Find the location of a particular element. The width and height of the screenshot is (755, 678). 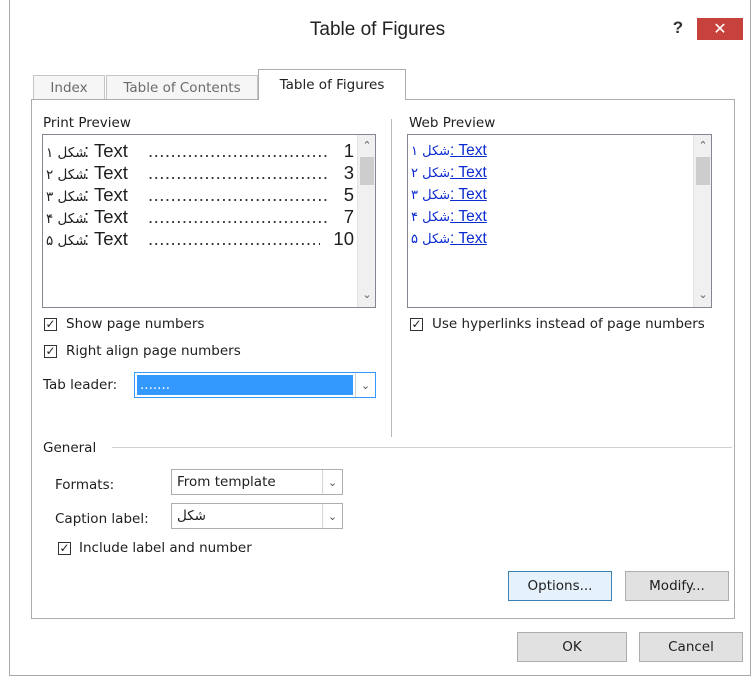

right-align-label: Right align page numbers is located at coordinates (153, 351).